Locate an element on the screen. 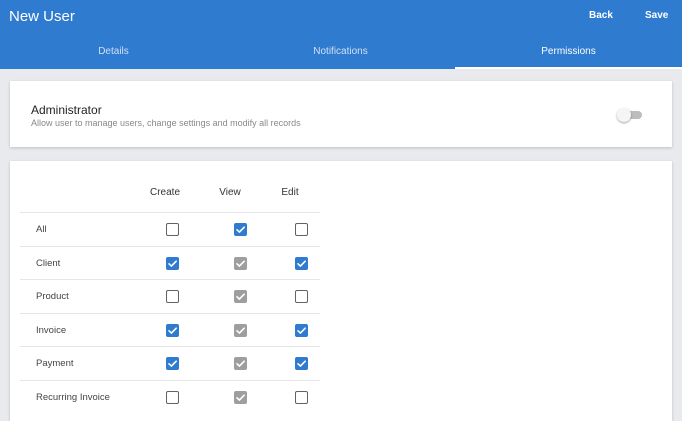  row-label: Product is located at coordinates (52, 296).